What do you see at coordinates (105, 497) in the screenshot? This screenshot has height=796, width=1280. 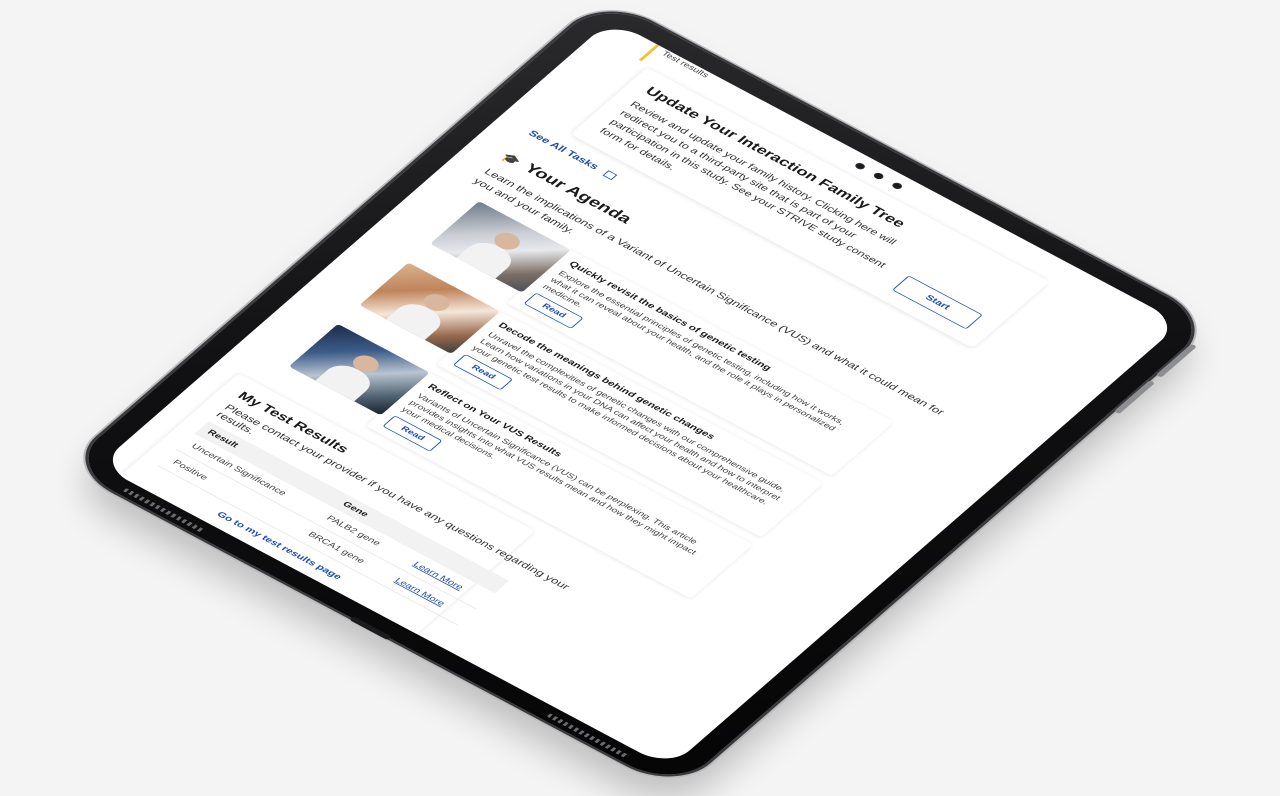 I see `question-icon: ?` at bounding box center [105, 497].